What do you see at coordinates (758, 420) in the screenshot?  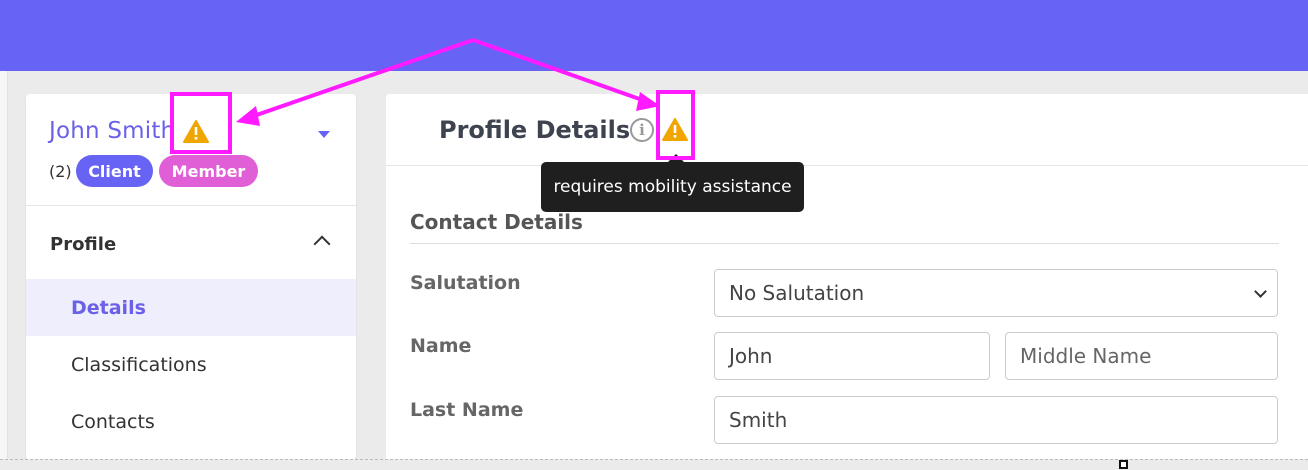 I see `last-name-value: Smith` at bounding box center [758, 420].